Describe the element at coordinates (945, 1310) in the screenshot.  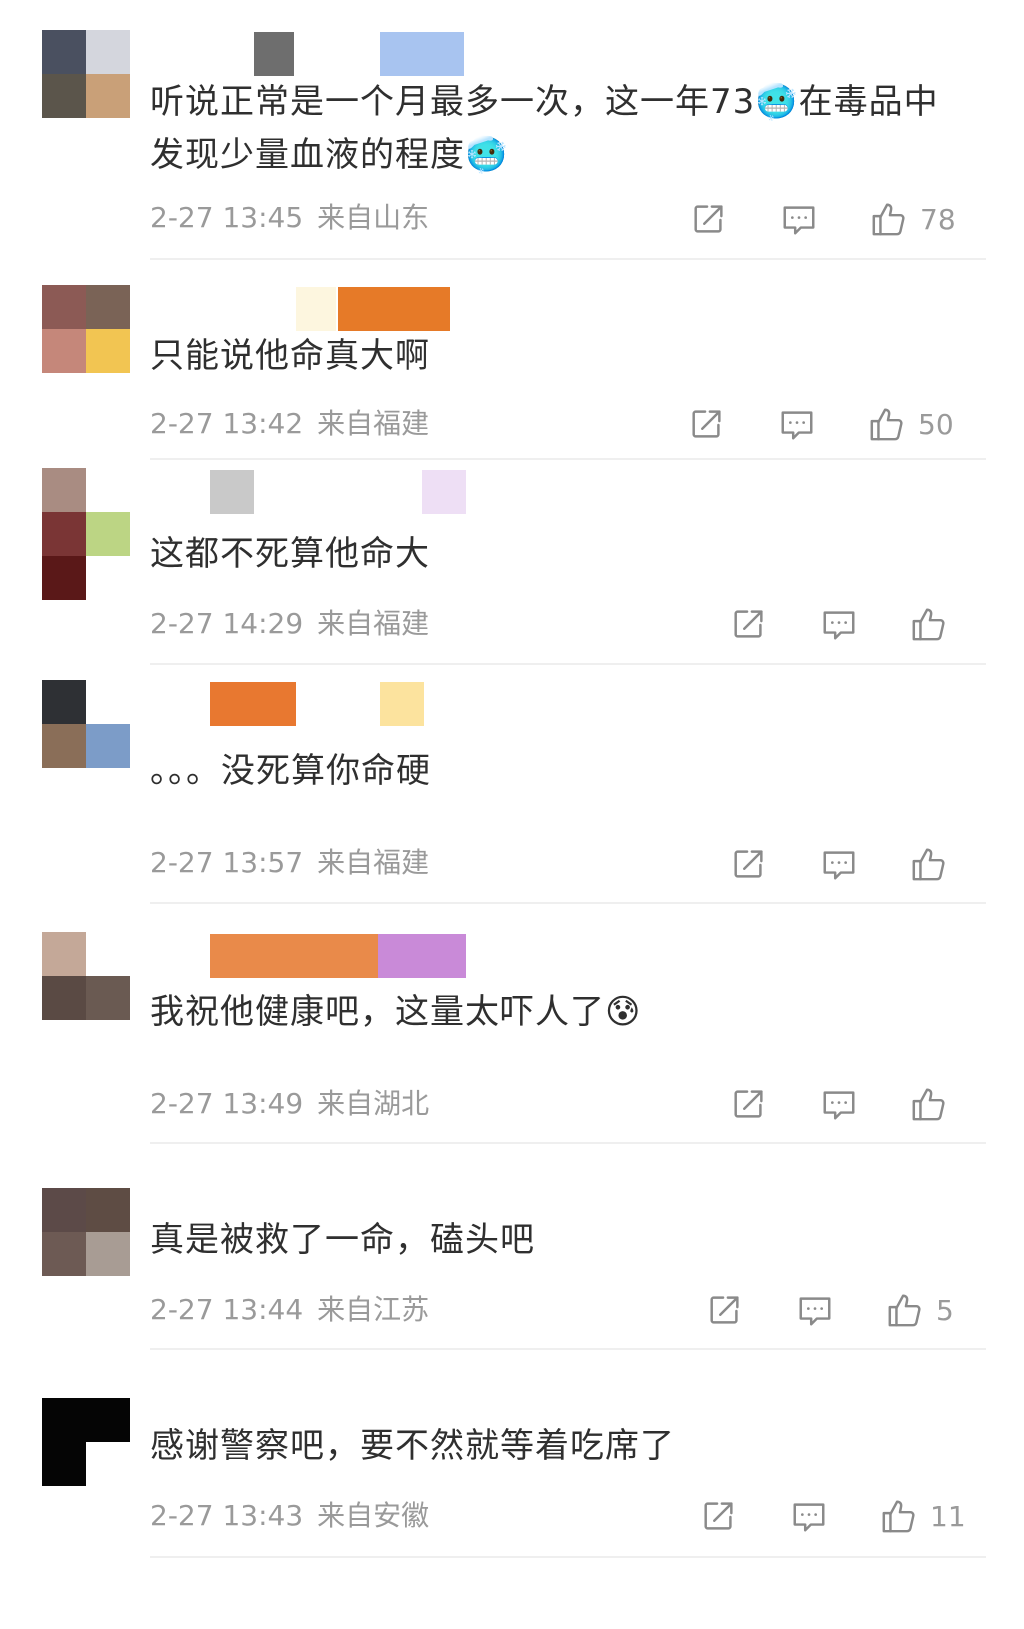
I see `like-count: 5` at that location.